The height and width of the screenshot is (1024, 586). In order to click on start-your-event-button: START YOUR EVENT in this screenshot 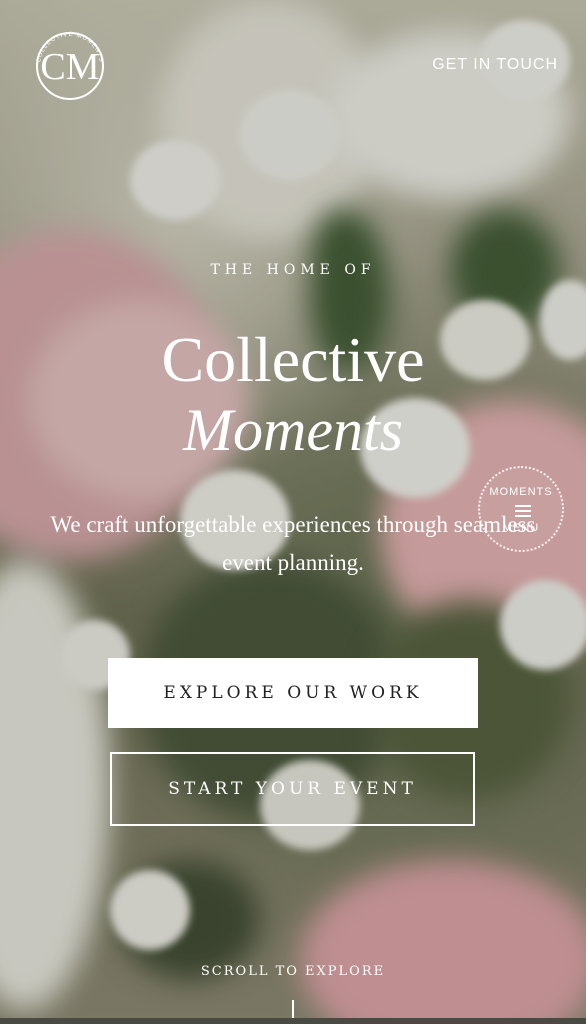, I will do `click(292, 789)`.